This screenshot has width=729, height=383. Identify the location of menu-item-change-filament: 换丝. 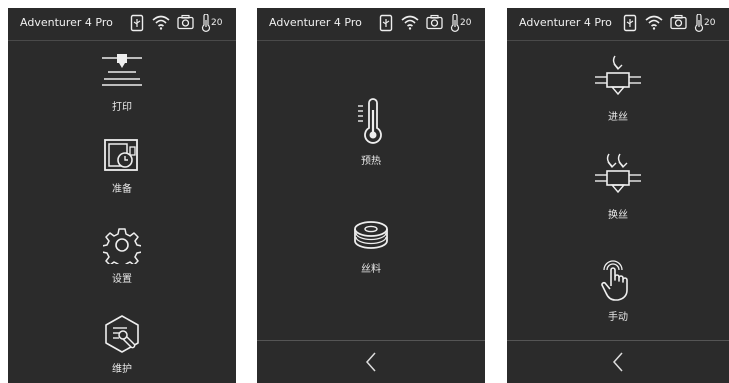
(618, 186).